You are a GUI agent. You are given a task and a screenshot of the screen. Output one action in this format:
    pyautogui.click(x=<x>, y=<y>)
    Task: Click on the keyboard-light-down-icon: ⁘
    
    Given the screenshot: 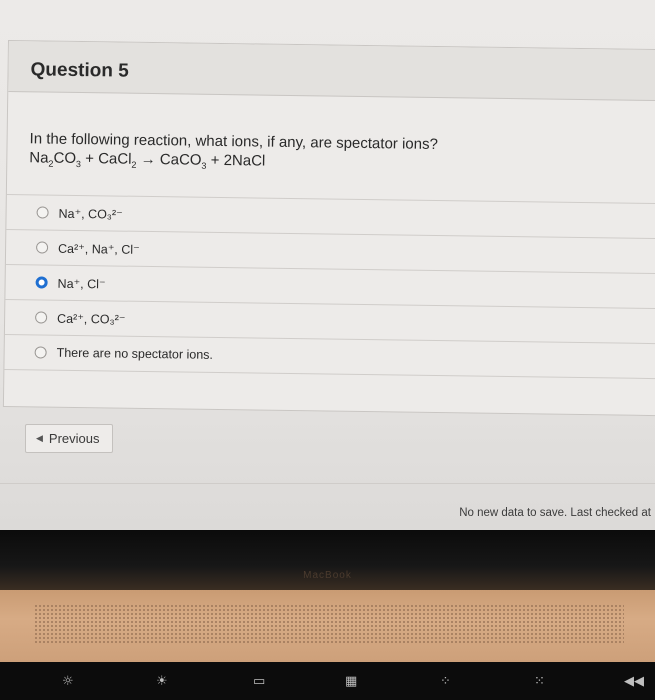 What is the action you would take?
    pyautogui.click(x=445, y=681)
    